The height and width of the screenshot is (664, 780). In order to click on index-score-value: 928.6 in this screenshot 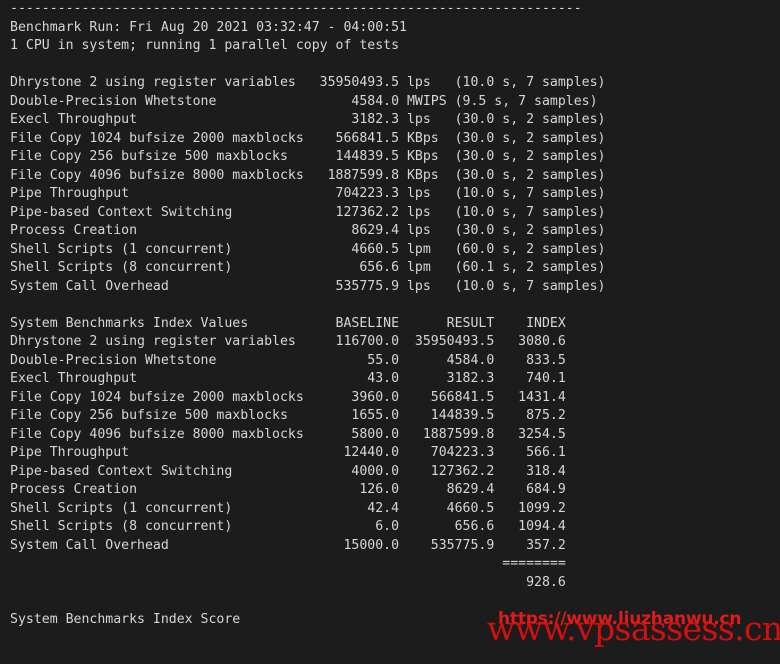, I will do `click(288, 582)`.